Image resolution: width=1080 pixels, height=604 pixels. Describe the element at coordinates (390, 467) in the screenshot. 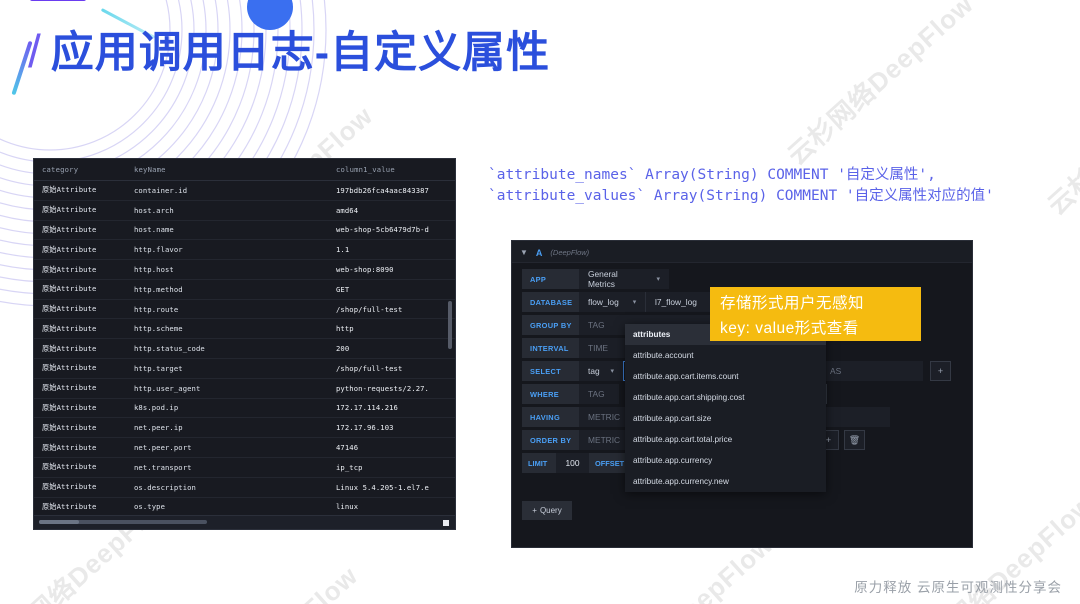

I see `cell-column1-value: ip_tcp` at that location.